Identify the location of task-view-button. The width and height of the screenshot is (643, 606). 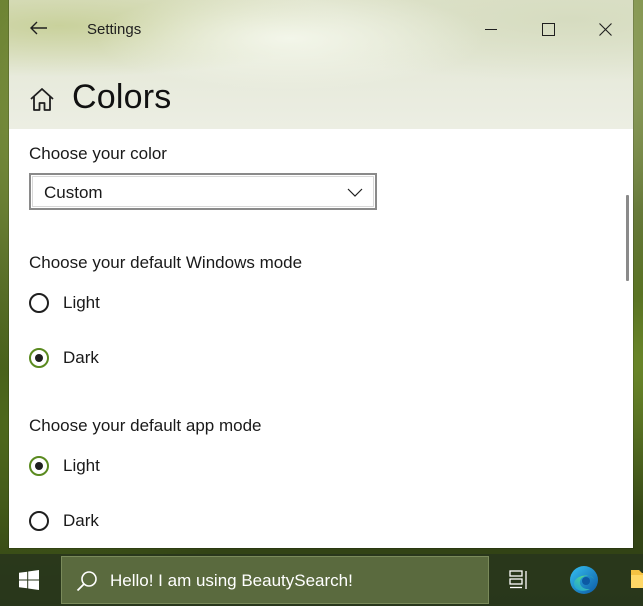
(520, 580).